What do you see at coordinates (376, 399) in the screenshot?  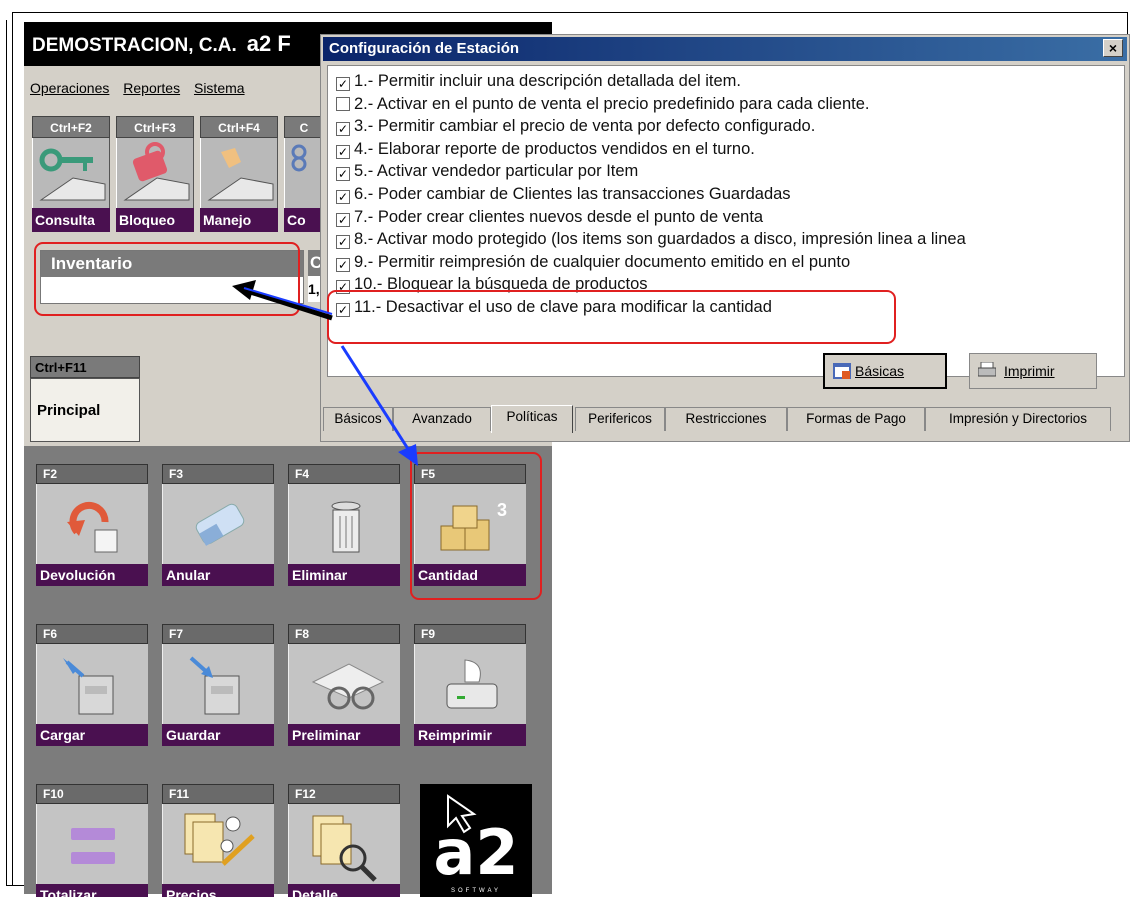 I see `blue-arrow-line` at bounding box center [376, 399].